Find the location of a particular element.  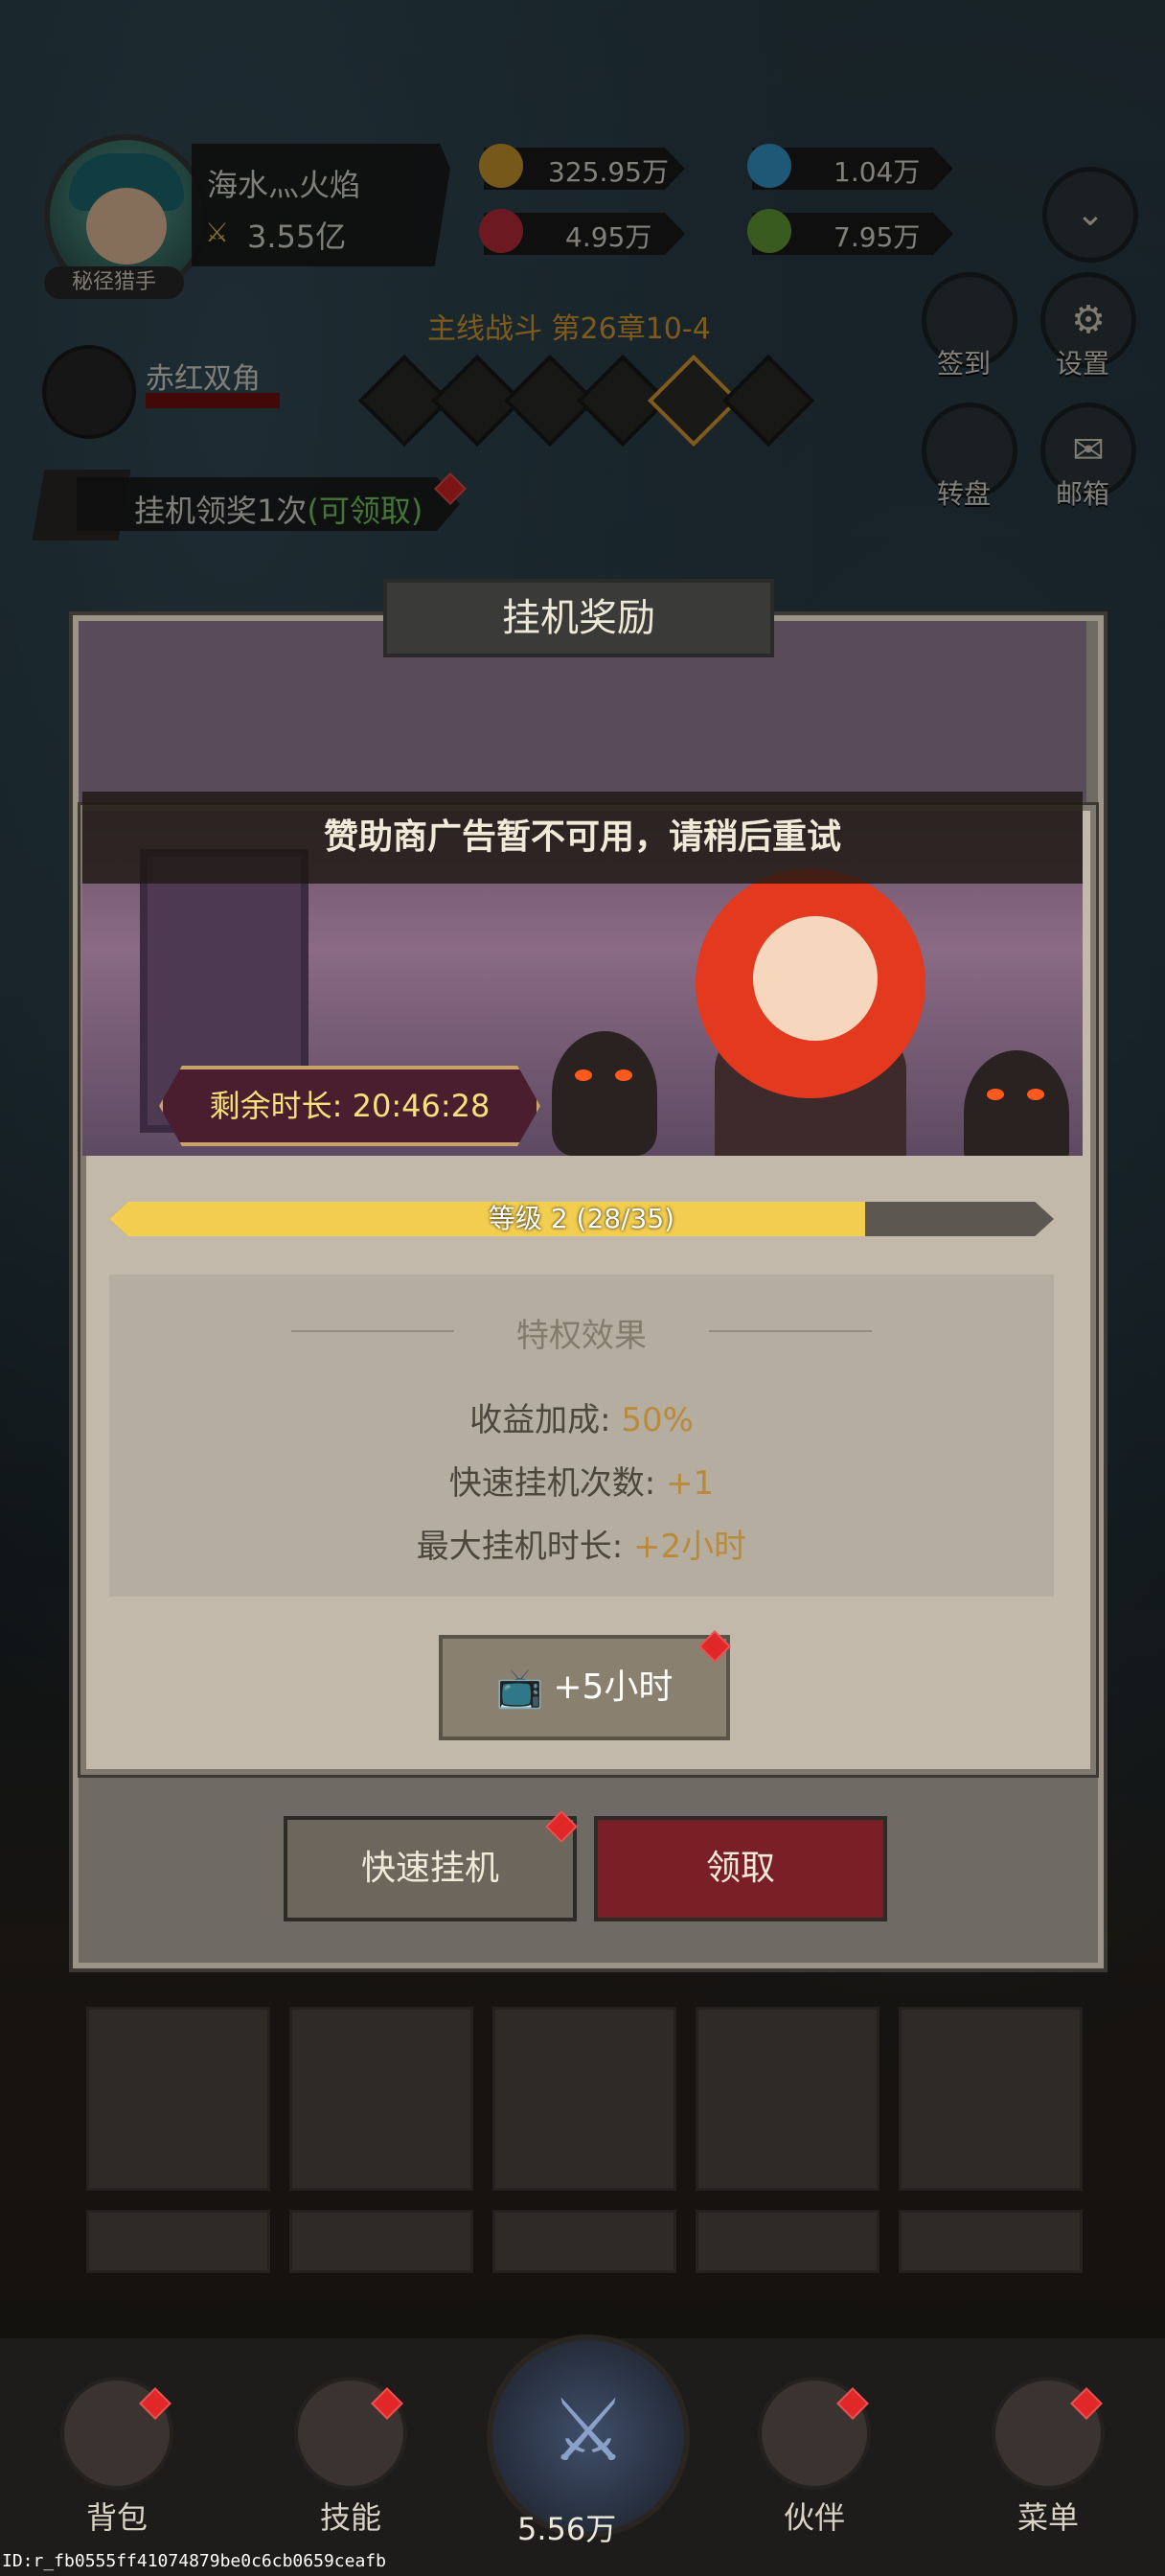

privilege-effects-panel: 特权效果 收益加成: 50% 快速挂机次数: +1 最大挂机时长: +2小时 is located at coordinates (581, 1436).